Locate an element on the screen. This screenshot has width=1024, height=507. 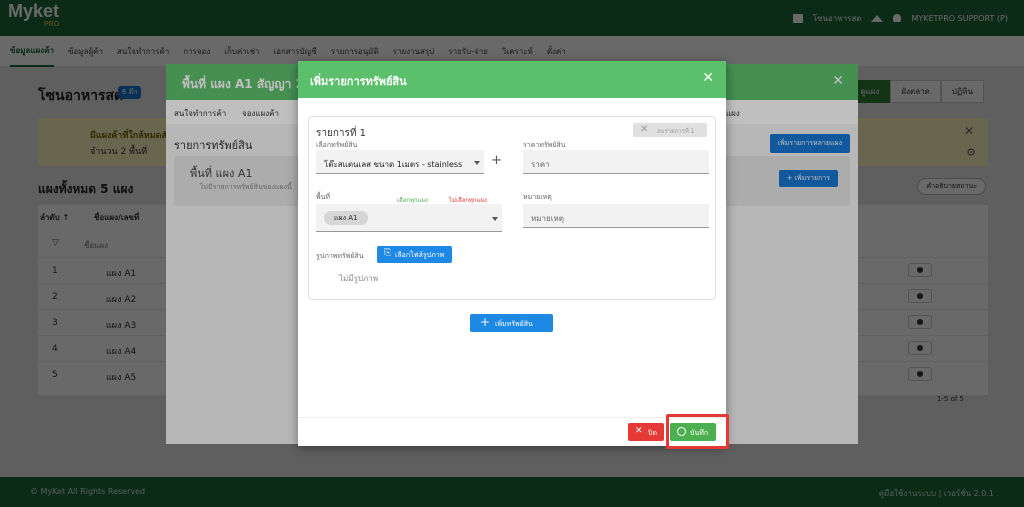
note-input: หมายเหตุ is located at coordinates (616, 216).